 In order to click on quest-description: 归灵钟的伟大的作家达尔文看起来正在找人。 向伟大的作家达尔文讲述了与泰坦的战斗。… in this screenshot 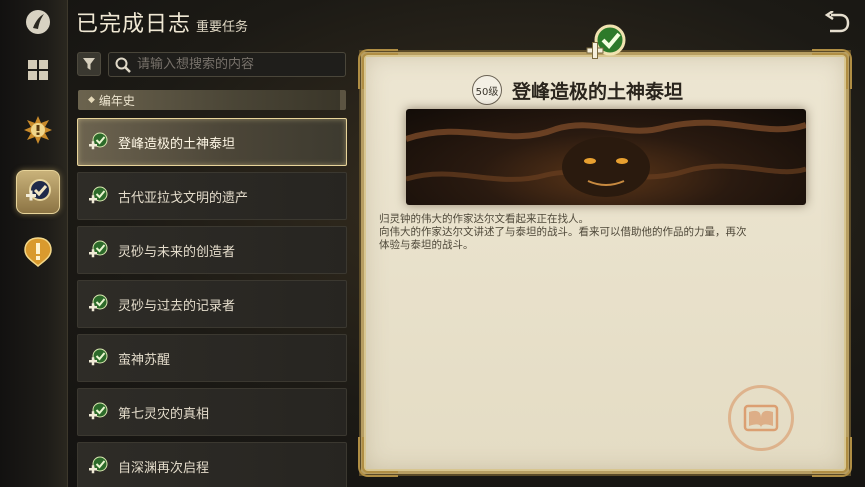, I will do `click(609, 232)`.